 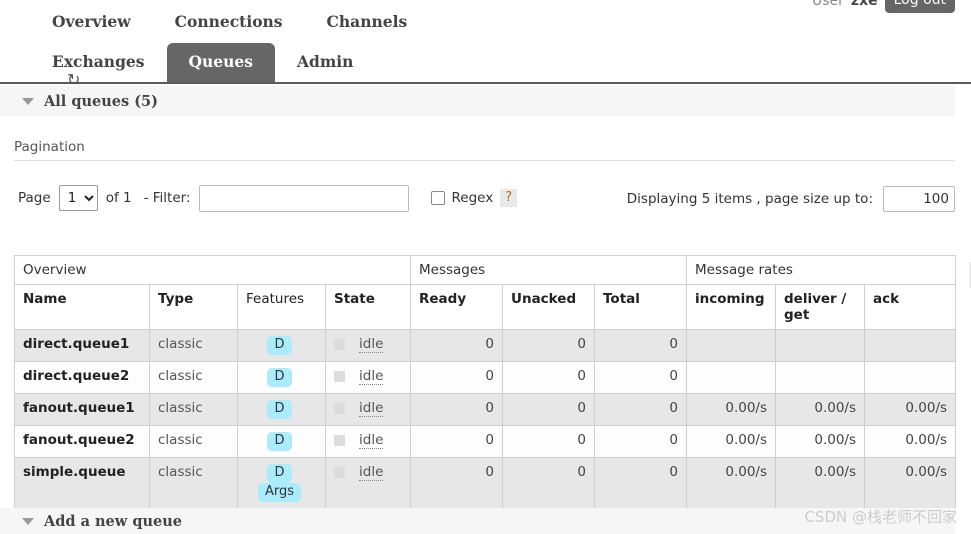 I want to click on nav-underline, so click(x=485, y=83).